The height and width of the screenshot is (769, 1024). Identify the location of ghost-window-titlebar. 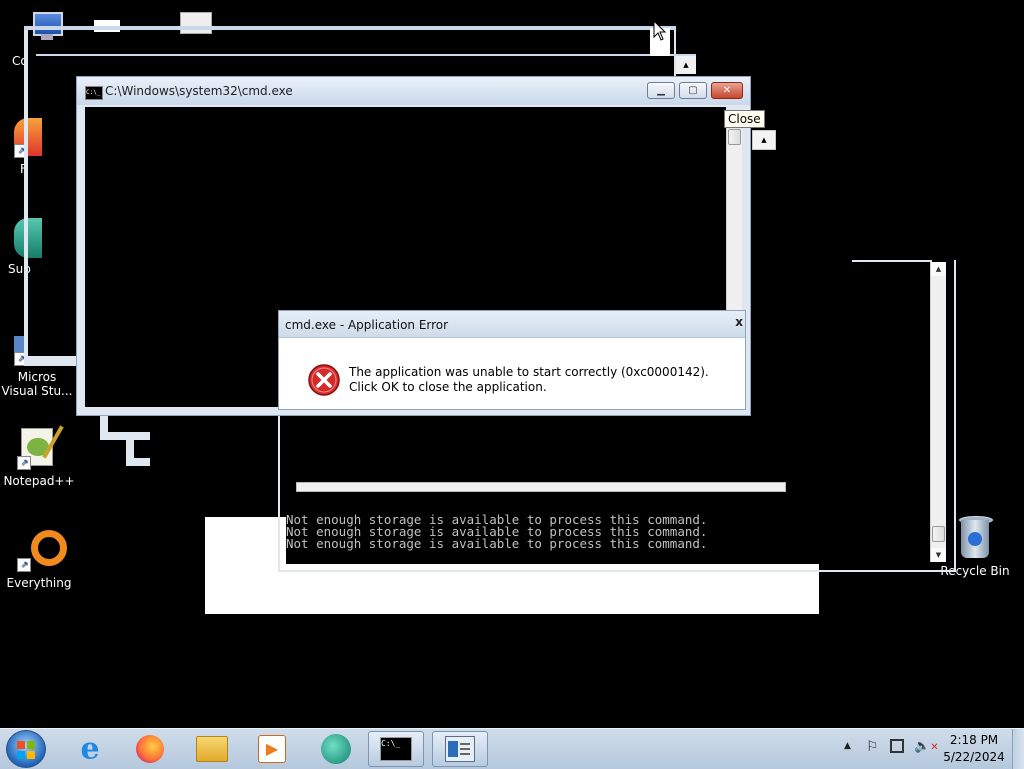
(350, 28).